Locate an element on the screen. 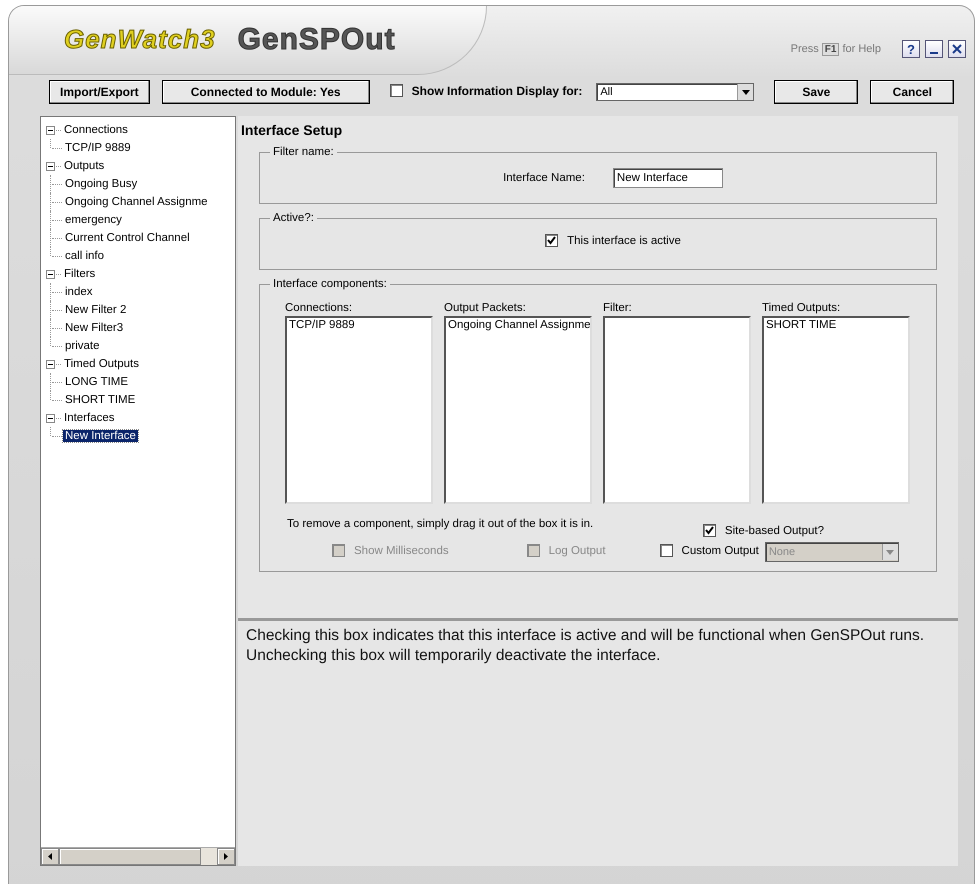 The image size is (980, 884). tree-item: Outputs is located at coordinates (84, 166).